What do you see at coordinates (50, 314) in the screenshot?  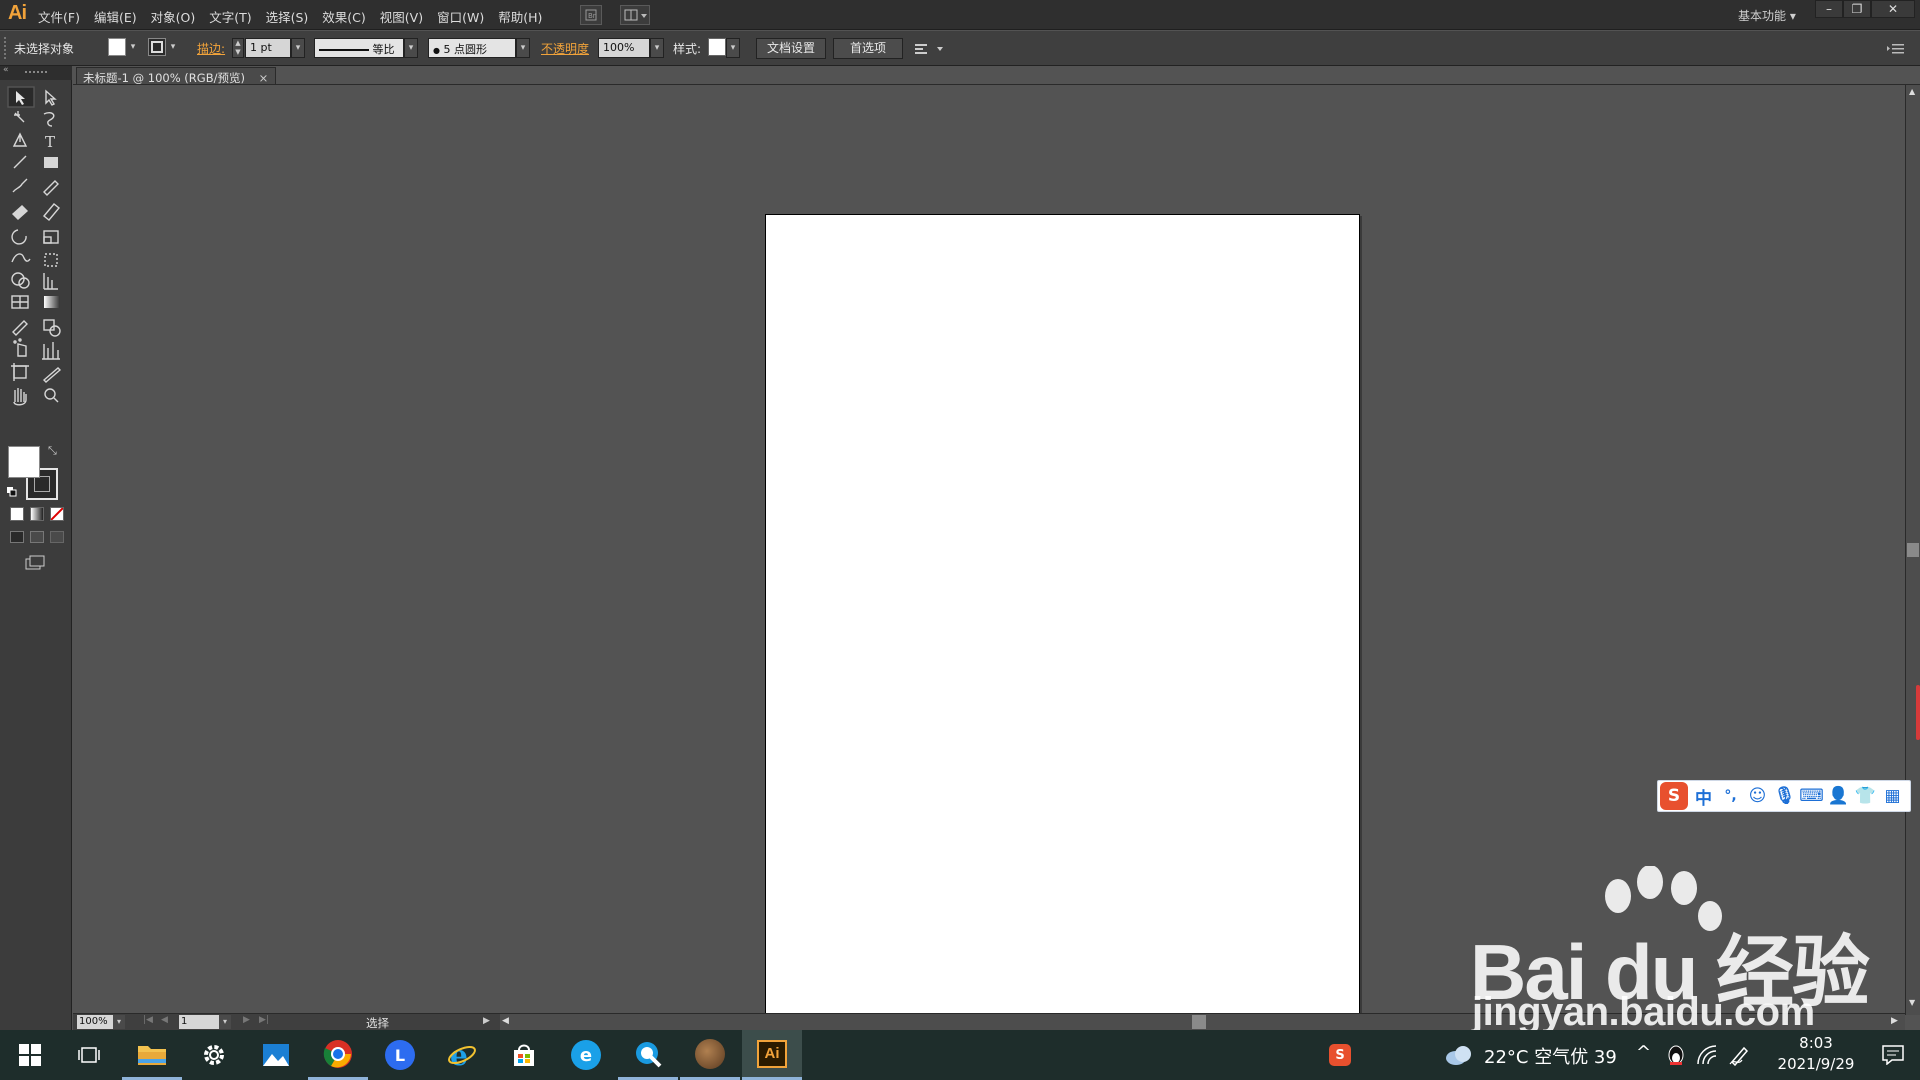 I see `gradient-tool` at bounding box center [50, 314].